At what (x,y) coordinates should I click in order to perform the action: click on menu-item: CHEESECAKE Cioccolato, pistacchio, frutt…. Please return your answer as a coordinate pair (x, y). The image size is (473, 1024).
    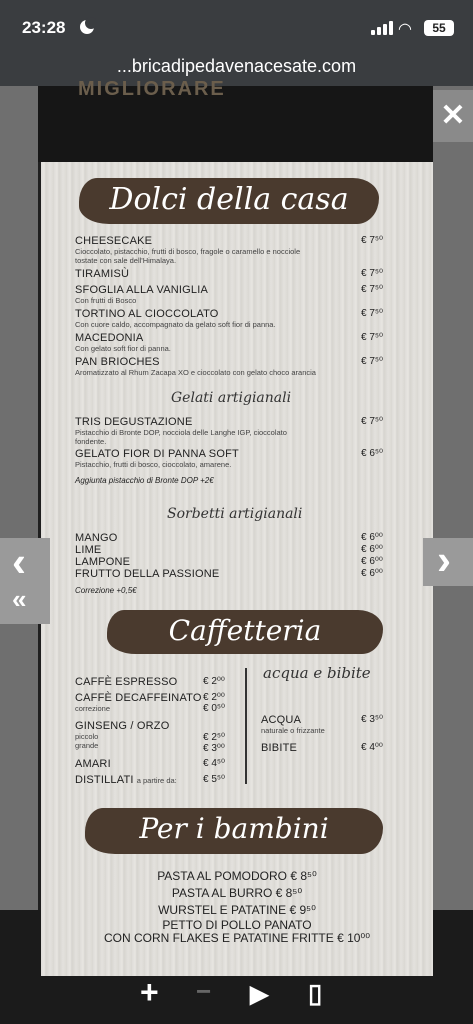
    Looking at the image, I should click on (188, 250).